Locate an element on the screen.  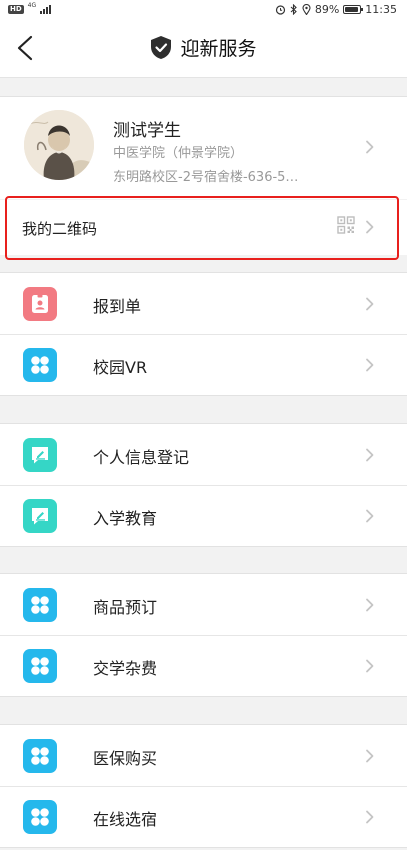
nav-bar: 迎新服务 is located at coordinates (203, 48).